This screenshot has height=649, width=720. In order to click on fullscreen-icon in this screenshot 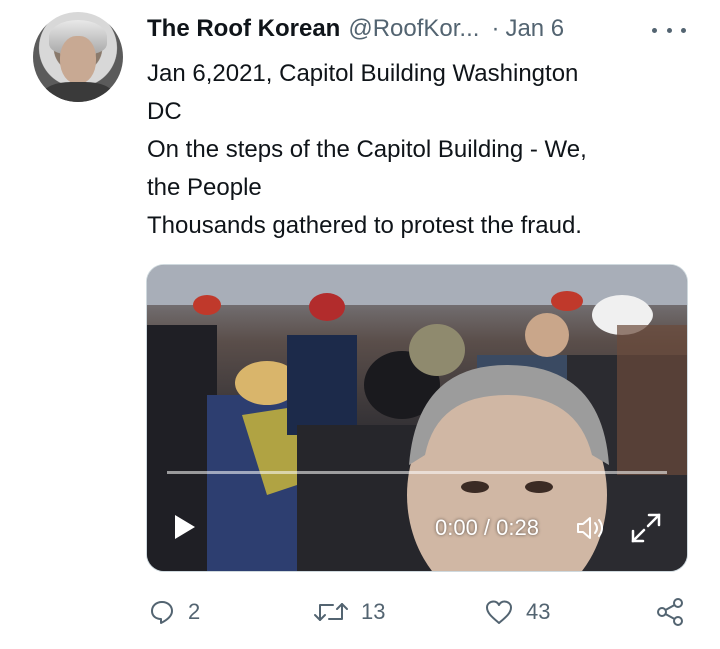, I will do `click(646, 528)`.